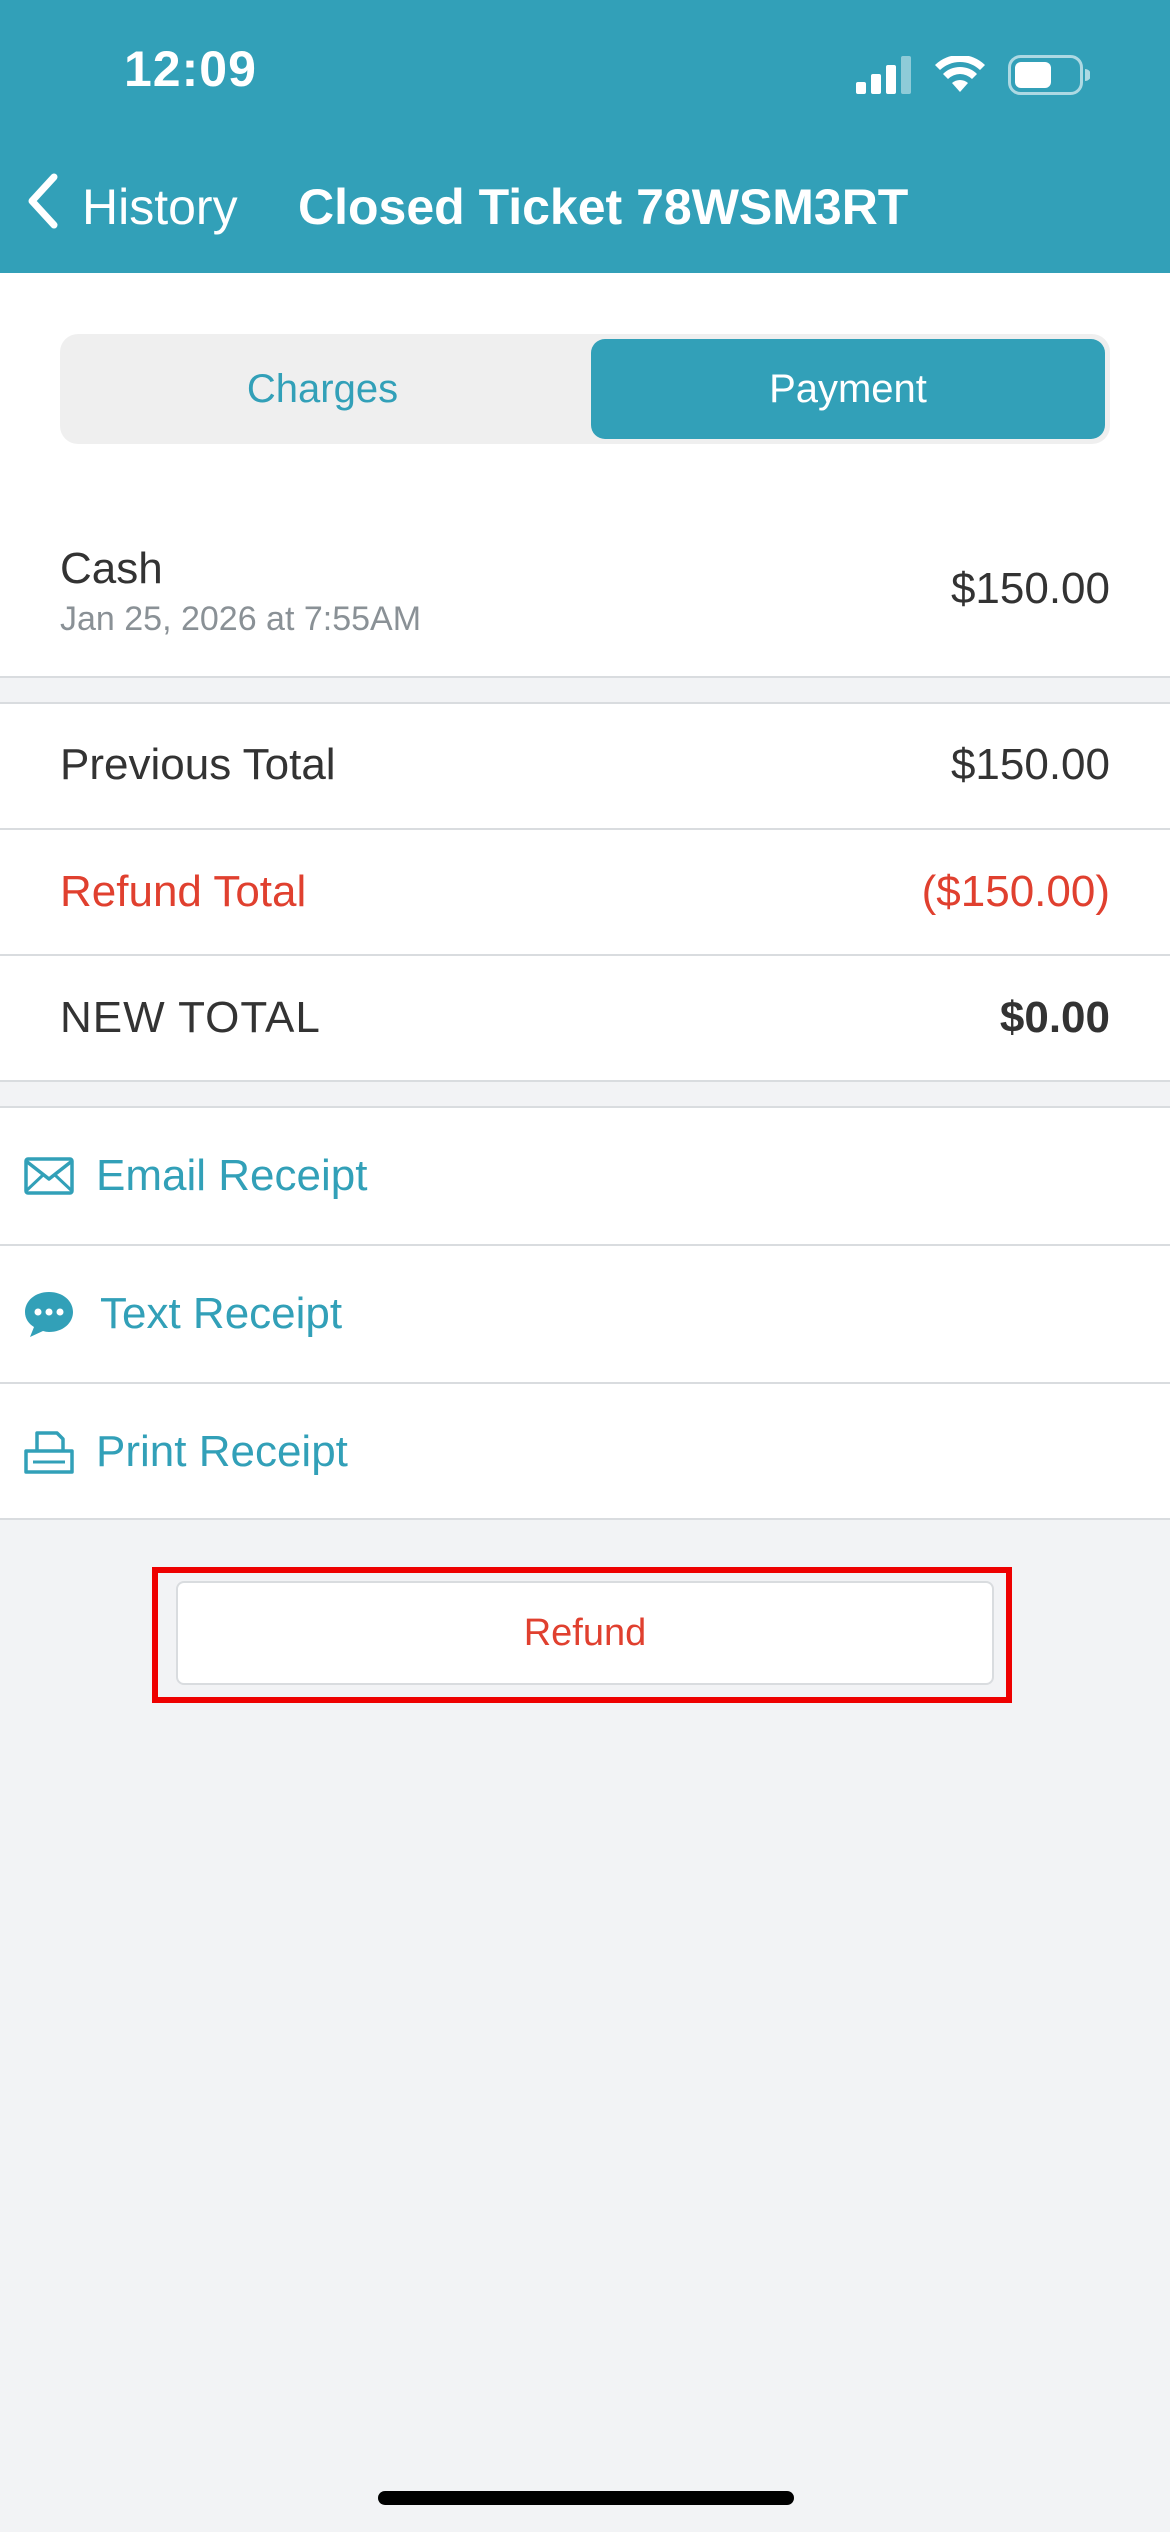 The width and height of the screenshot is (1170, 2532). What do you see at coordinates (1030, 588) in the screenshot?
I see `payment-amount: $150.00` at bounding box center [1030, 588].